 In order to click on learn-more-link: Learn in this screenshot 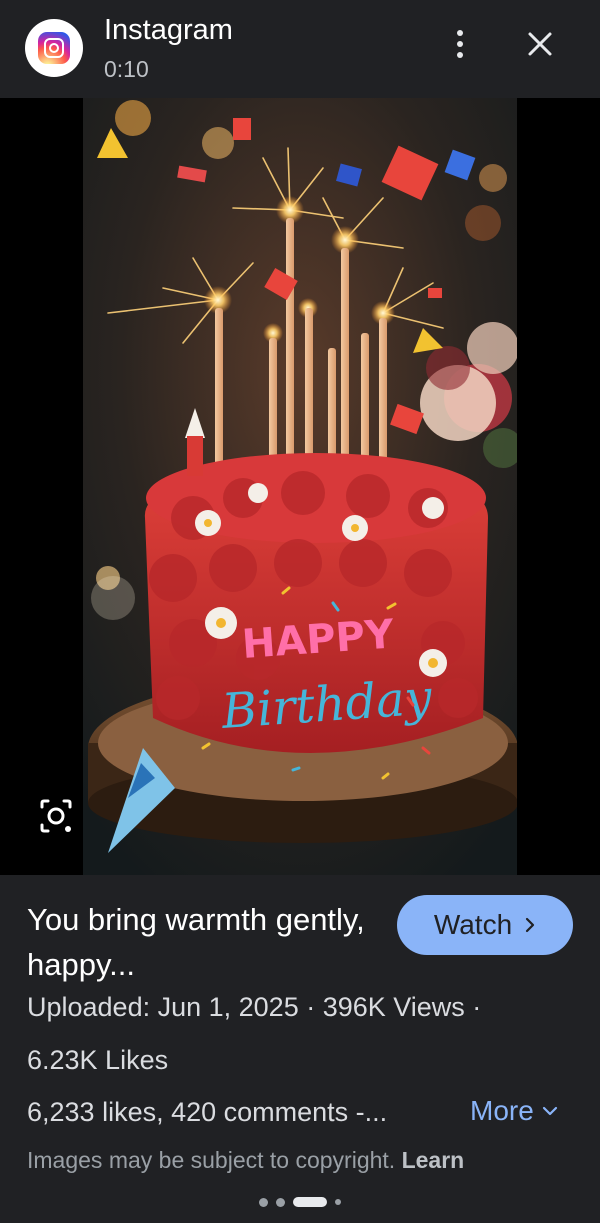, I will do `click(433, 1160)`.